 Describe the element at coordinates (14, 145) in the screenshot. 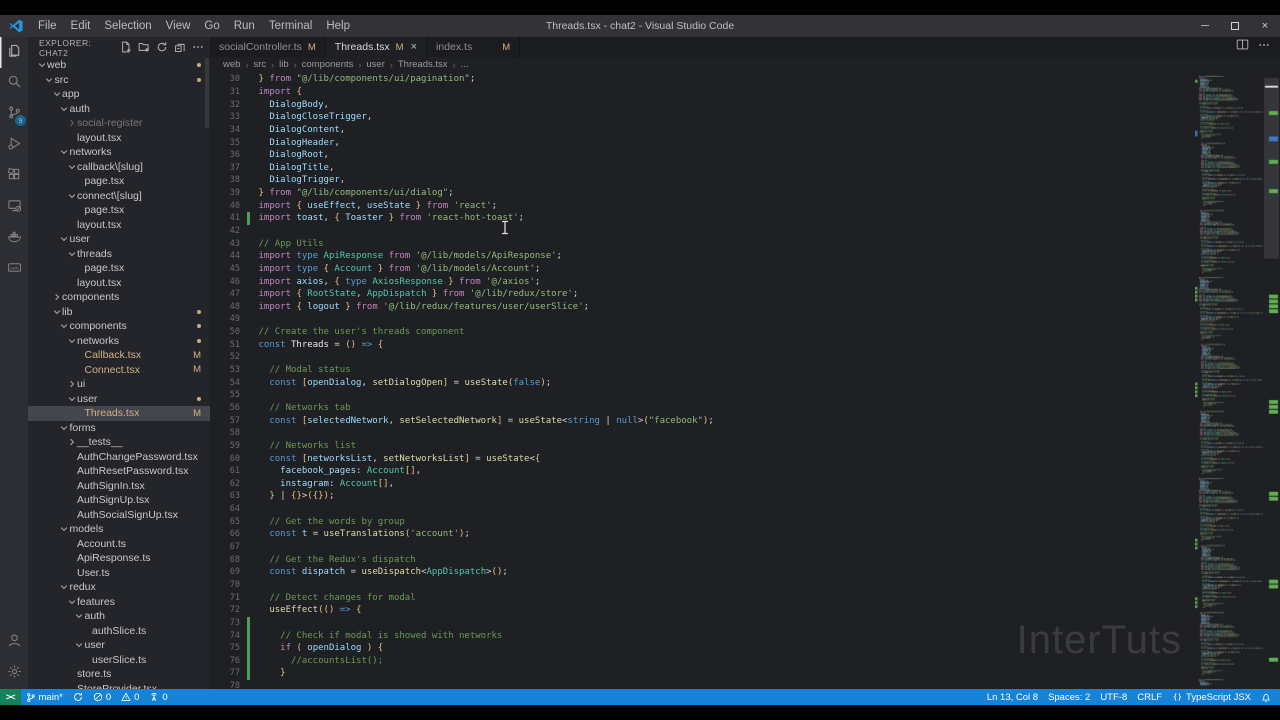

I see `activity-run-and-debug` at that location.